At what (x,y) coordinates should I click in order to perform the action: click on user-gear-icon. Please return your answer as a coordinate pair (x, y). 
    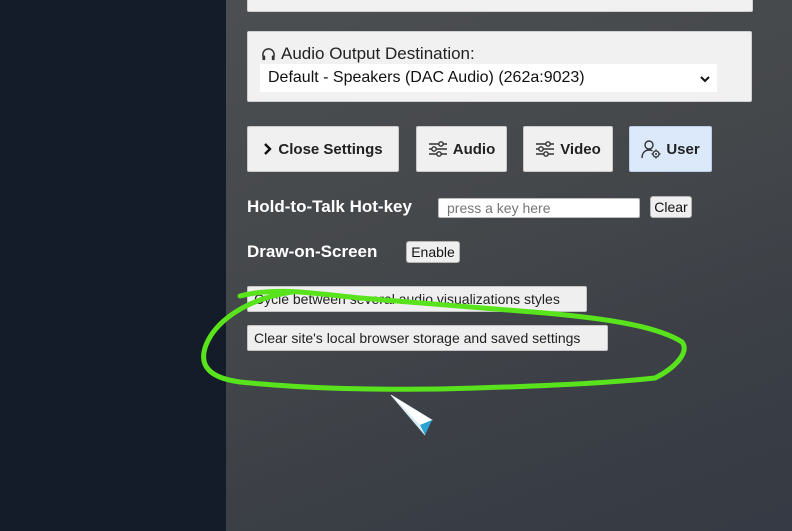
    Looking at the image, I should click on (651, 149).